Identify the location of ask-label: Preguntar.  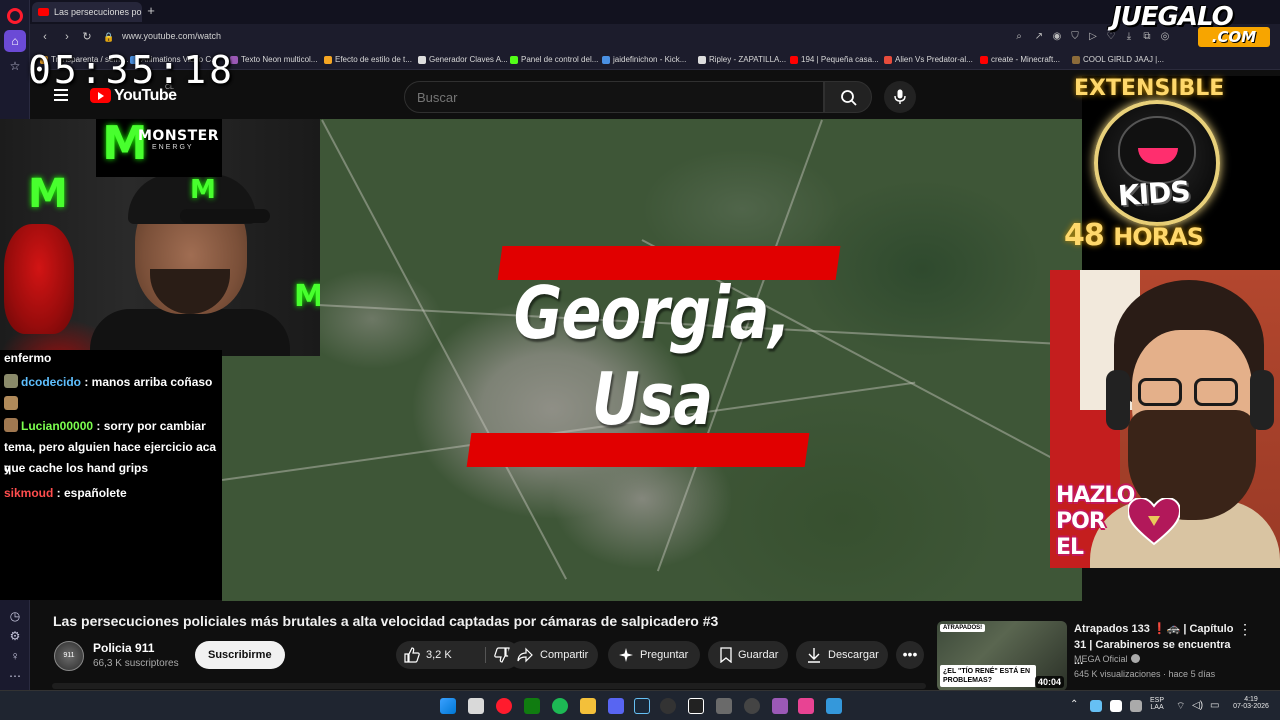
(664, 655).